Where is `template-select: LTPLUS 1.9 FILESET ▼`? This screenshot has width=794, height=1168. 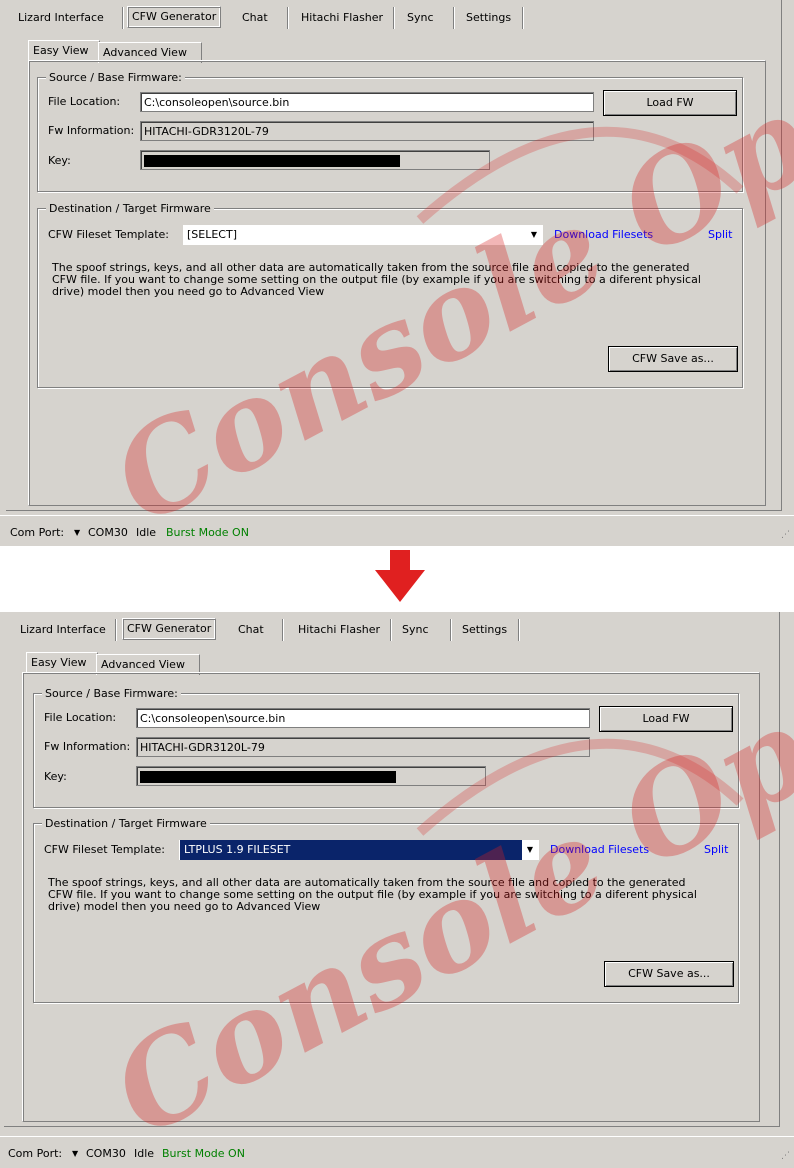
template-select: LTPLUS 1.9 FILESET ▼ is located at coordinates (359, 850).